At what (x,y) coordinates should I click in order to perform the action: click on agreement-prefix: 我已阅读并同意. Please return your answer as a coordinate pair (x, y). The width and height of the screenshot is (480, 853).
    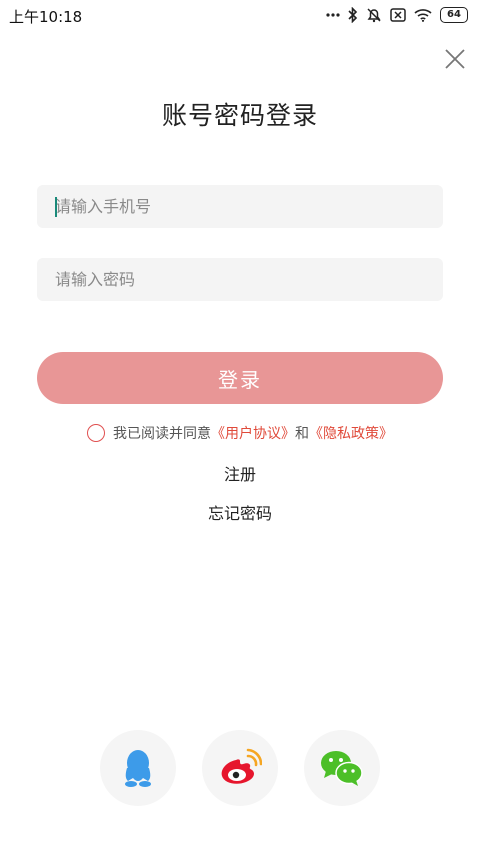
    Looking at the image, I should click on (162, 434).